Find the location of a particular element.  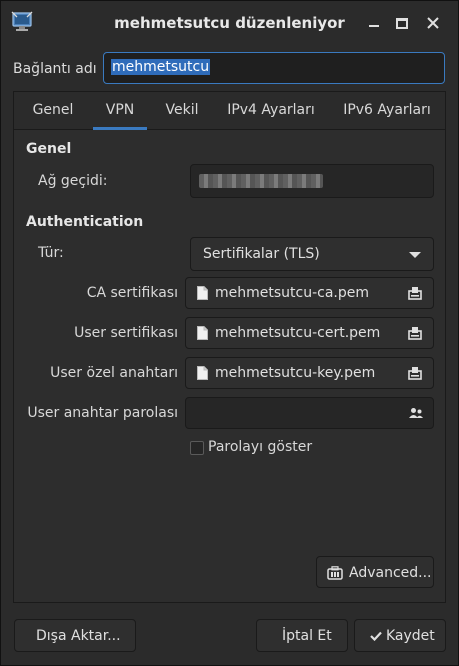

auth-type-select: Sertifikalar (TLS) is located at coordinates (312, 254).